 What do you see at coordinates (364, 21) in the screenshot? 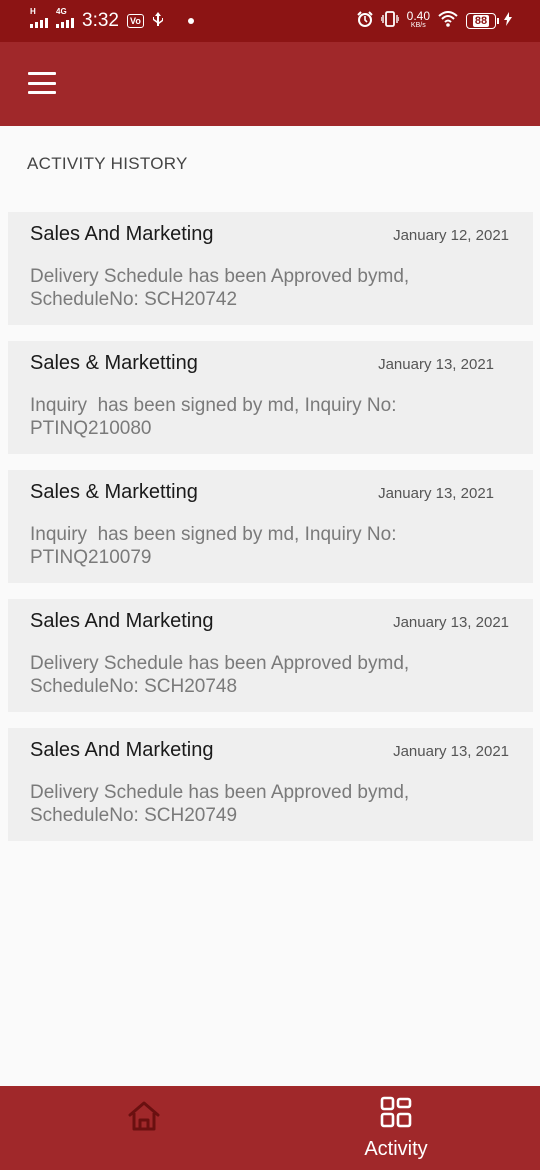
I see `alarm-icon` at bounding box center [364, 21].